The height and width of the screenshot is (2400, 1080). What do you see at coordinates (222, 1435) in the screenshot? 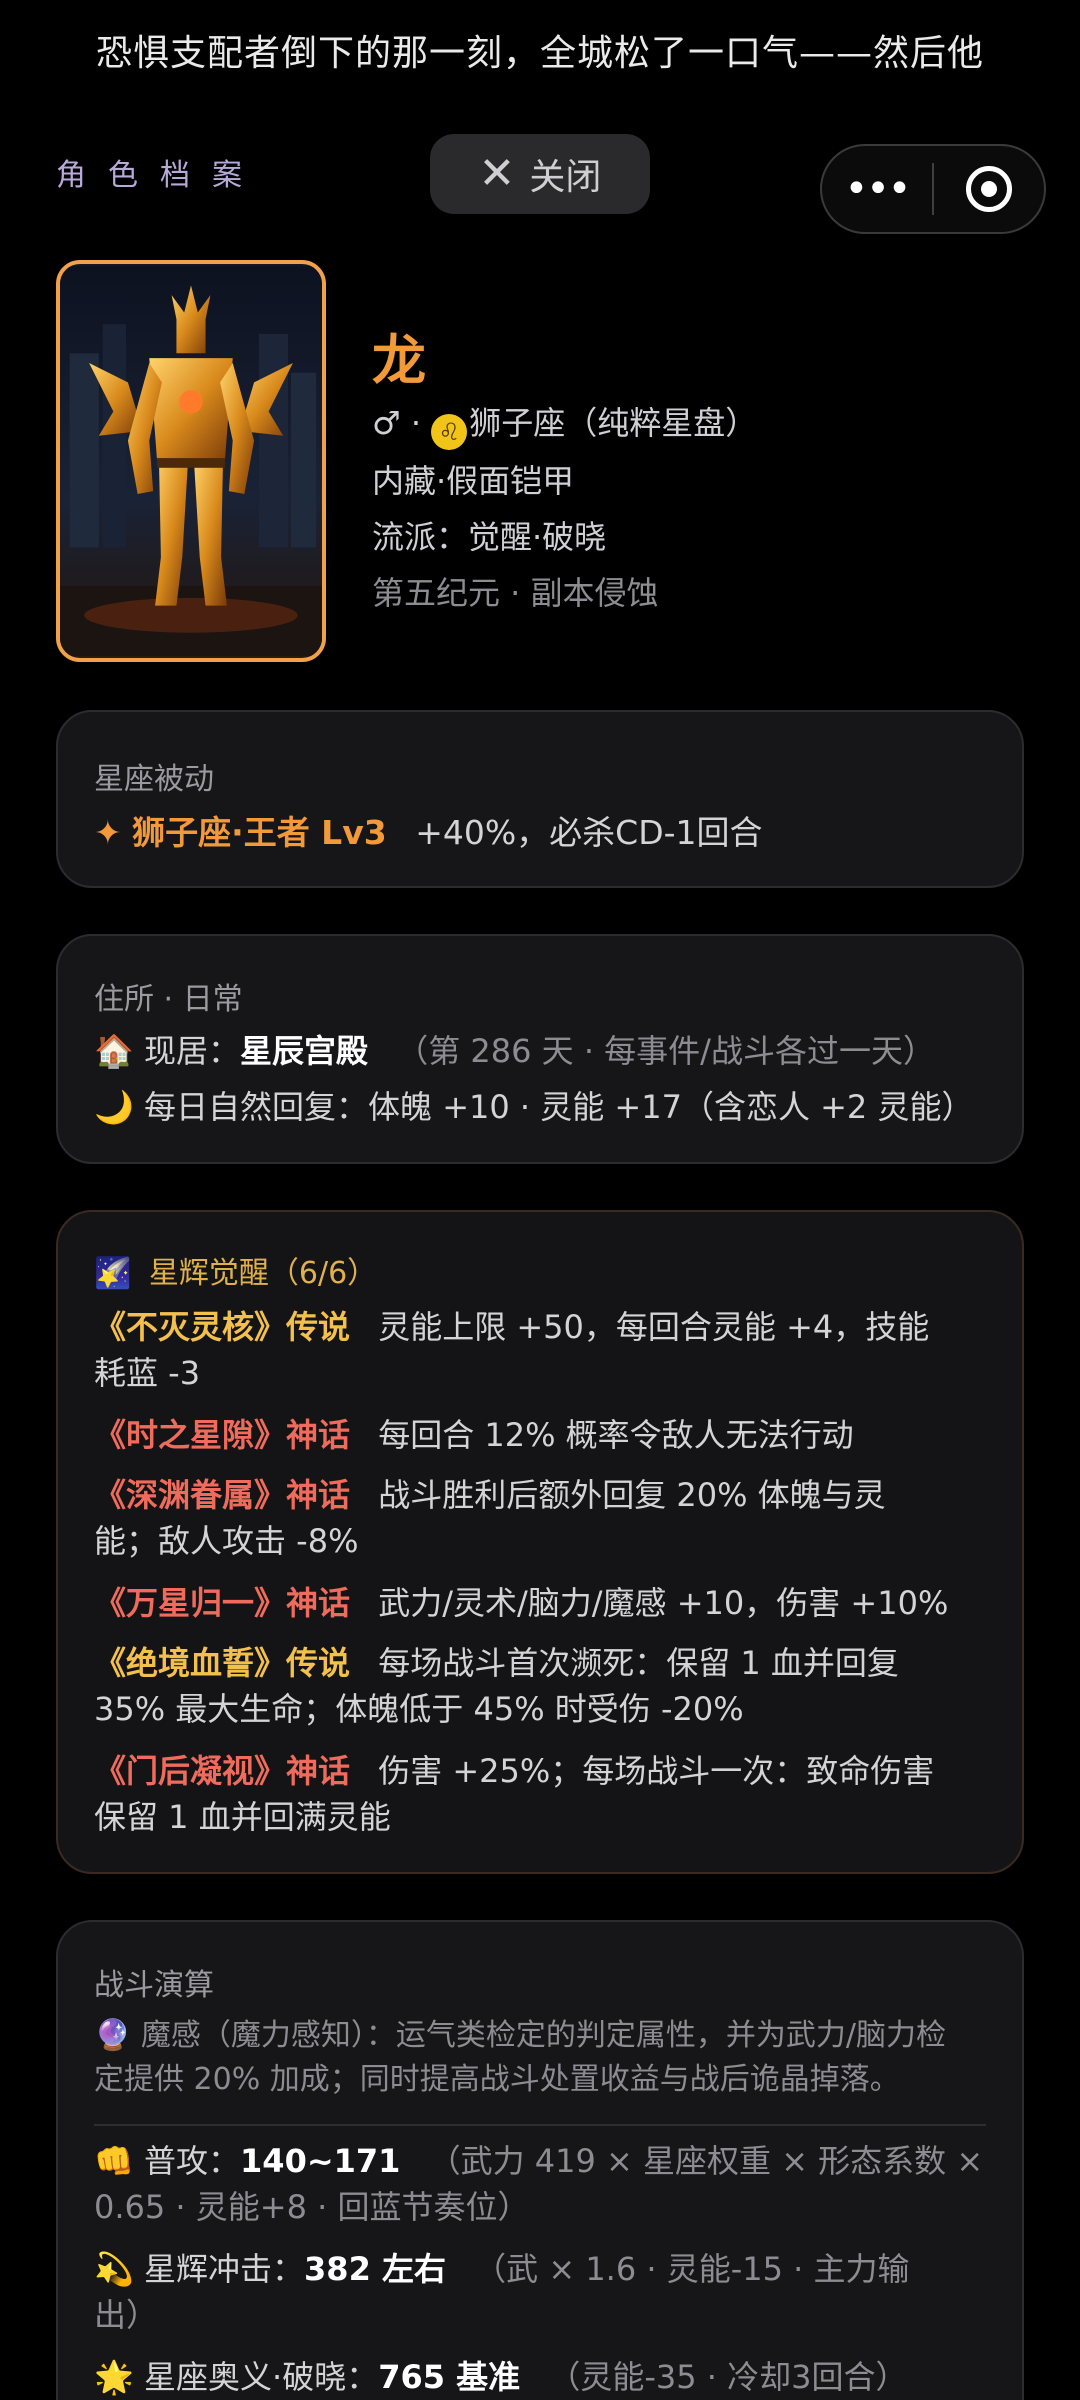
I see `awakening-item-name: 《时之星隙》神话` at bounding box center [222, 1435].